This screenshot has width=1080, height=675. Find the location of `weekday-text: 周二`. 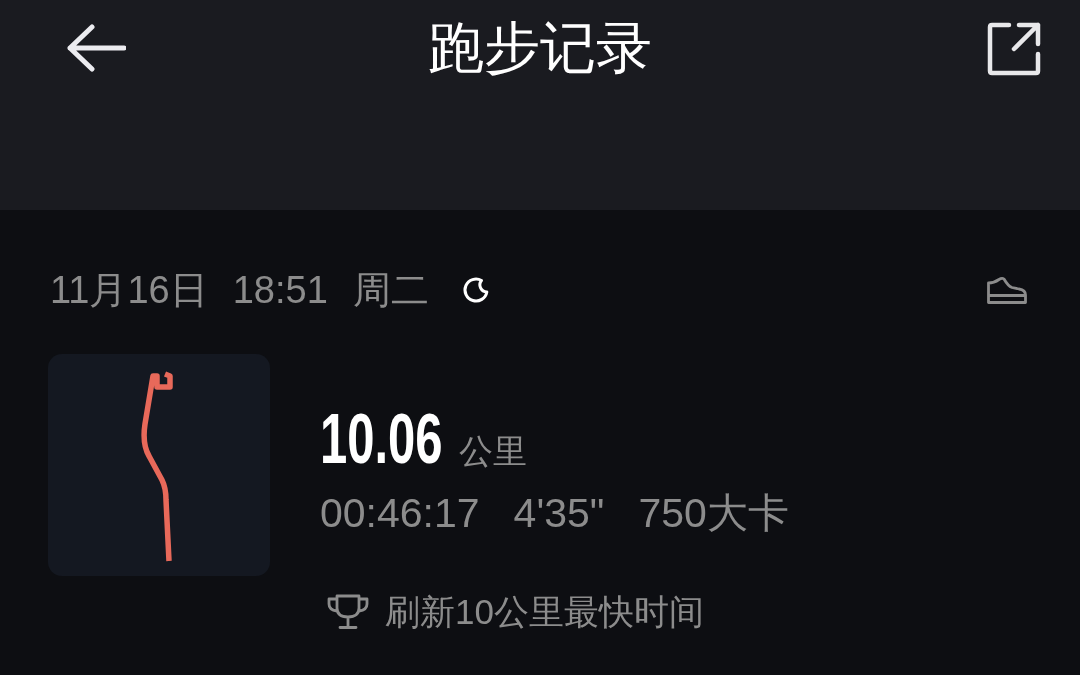

weekday-text: 周二 is located at coordinates (390, 290).